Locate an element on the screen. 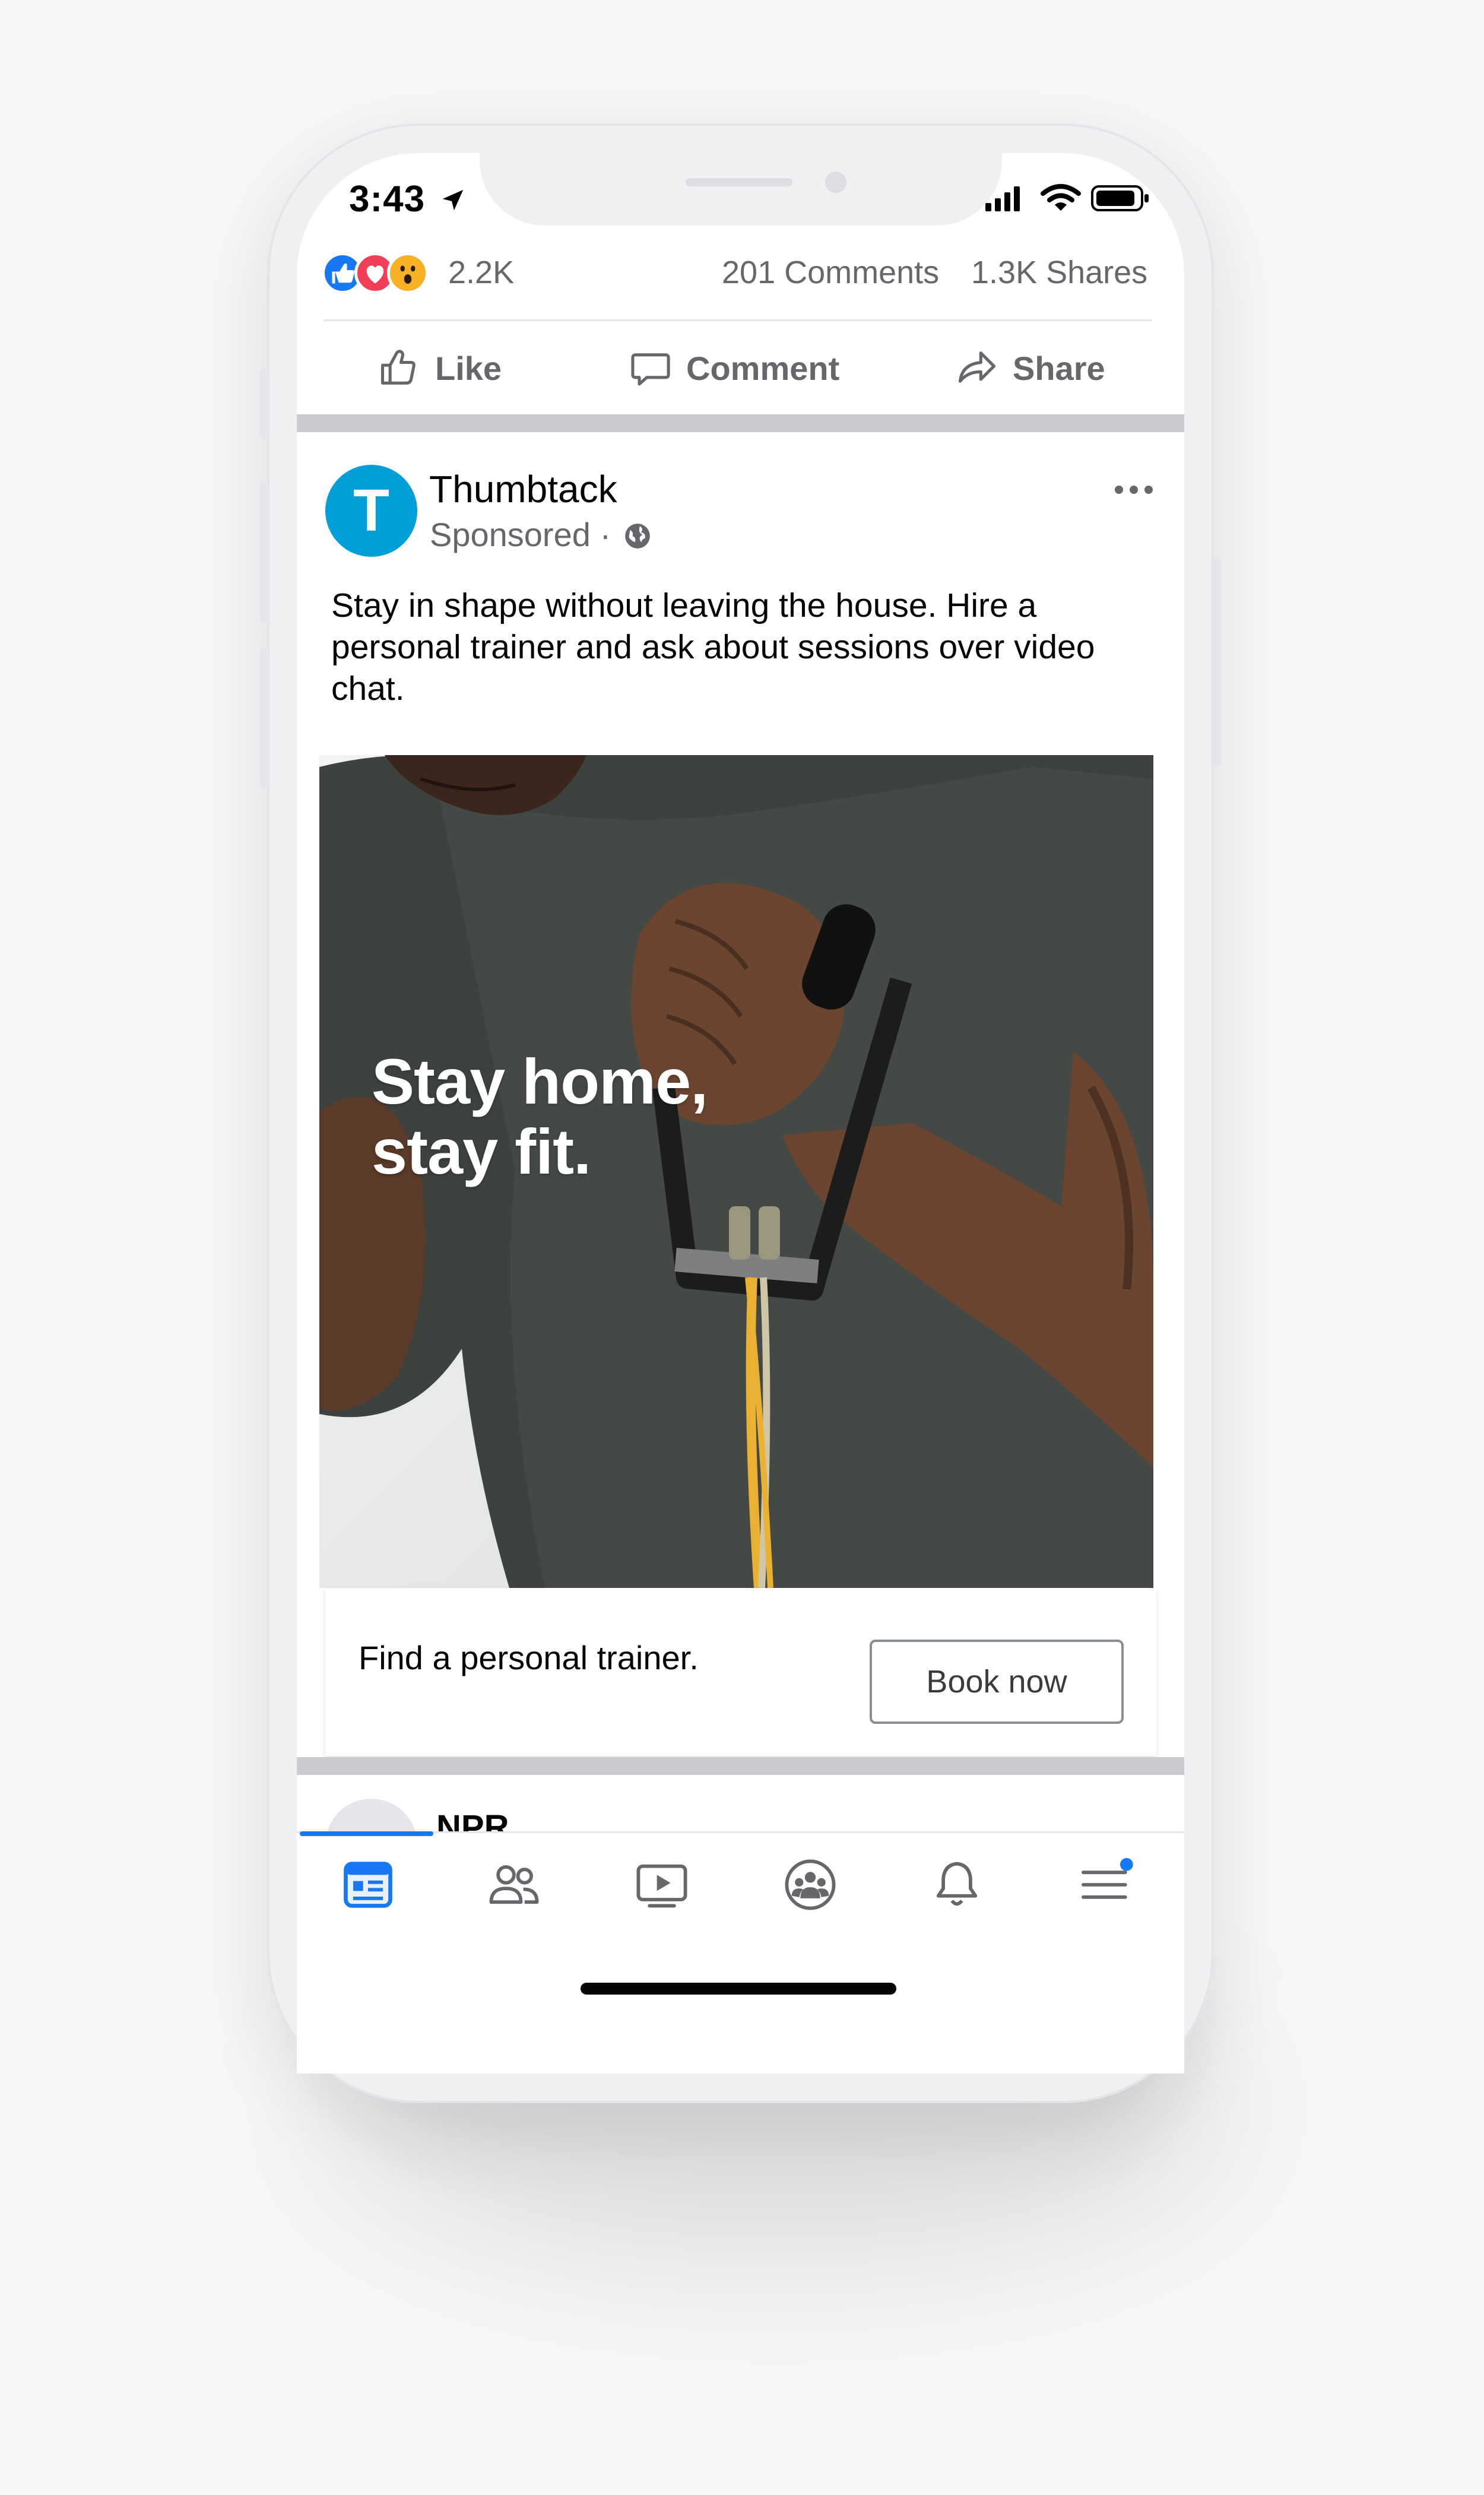 The height and width of the screenshot is (2495, 1484). menu-icon is located at coordinates (1107, 1884).